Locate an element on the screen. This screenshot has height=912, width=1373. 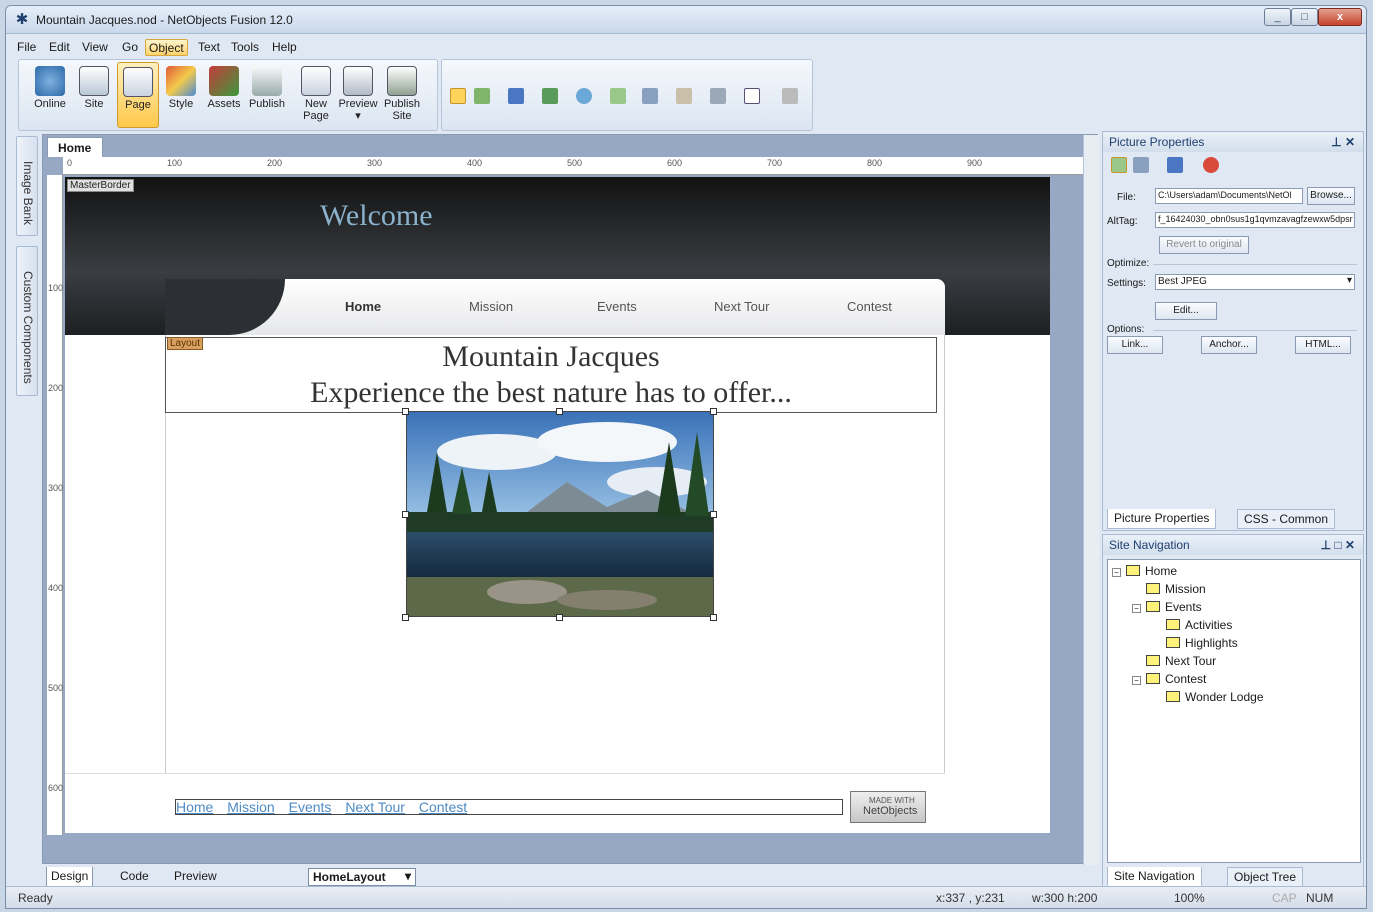
site-button: Site is located at coordinates (94, 95).